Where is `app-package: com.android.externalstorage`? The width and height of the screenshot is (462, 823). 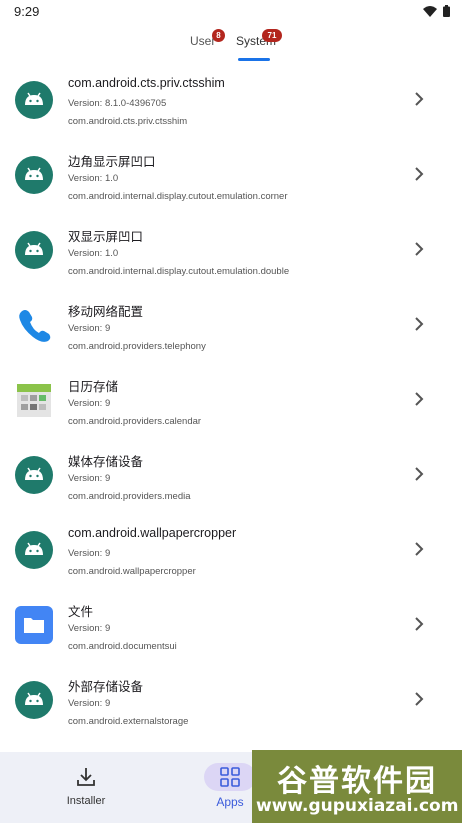
app-package: com.android.externalstorage is located at coordinates (128, 721).